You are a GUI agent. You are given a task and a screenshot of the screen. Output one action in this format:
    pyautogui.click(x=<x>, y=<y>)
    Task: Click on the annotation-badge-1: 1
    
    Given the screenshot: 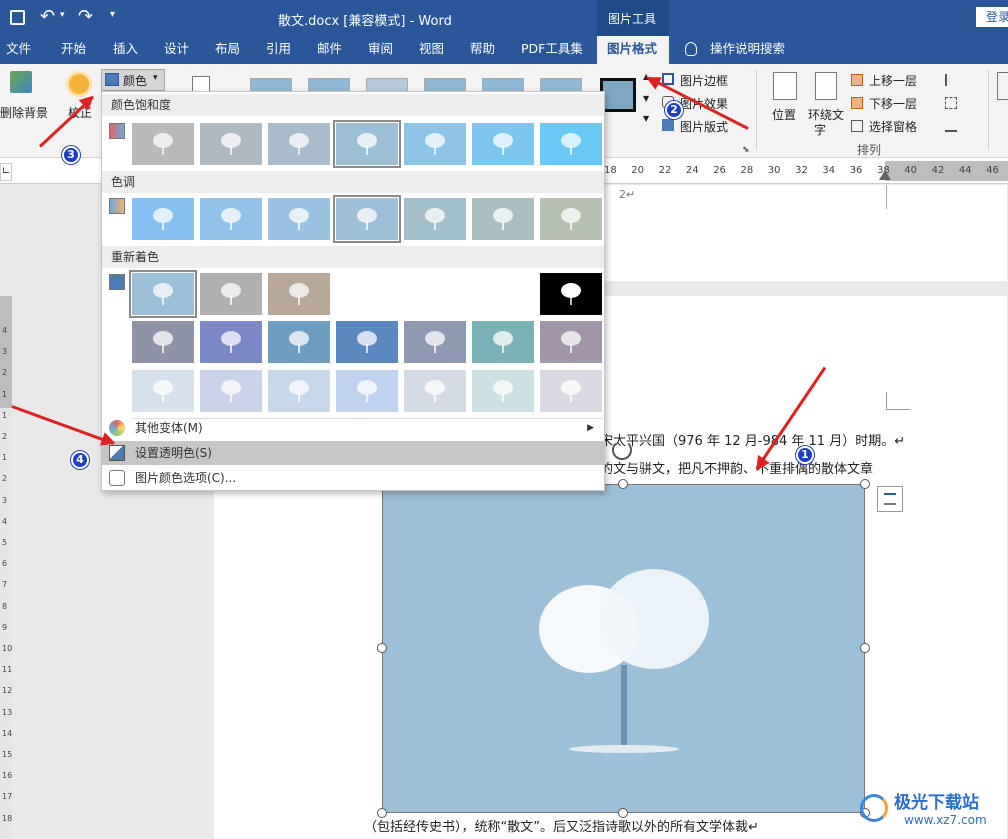 What is the action you would take?
    pyautogui.click(x=805, y=455)
    